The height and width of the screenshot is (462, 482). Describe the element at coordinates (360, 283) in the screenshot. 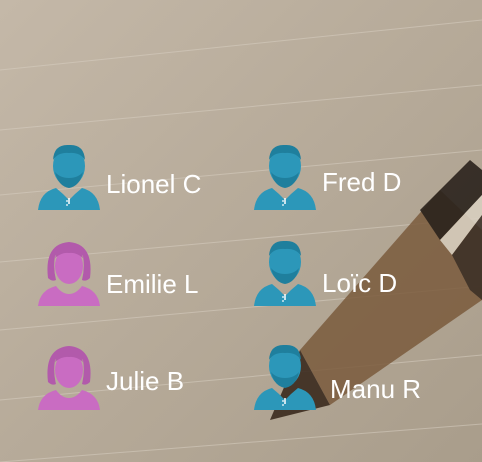

I see `contact-name: Loïc D` at that location.